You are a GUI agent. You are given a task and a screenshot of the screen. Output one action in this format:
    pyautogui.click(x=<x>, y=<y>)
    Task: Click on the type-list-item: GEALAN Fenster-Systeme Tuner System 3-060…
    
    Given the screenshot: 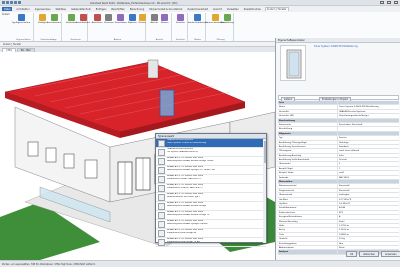 What is the action you would take?
    pyautogui.click(x=211, y=143)
    